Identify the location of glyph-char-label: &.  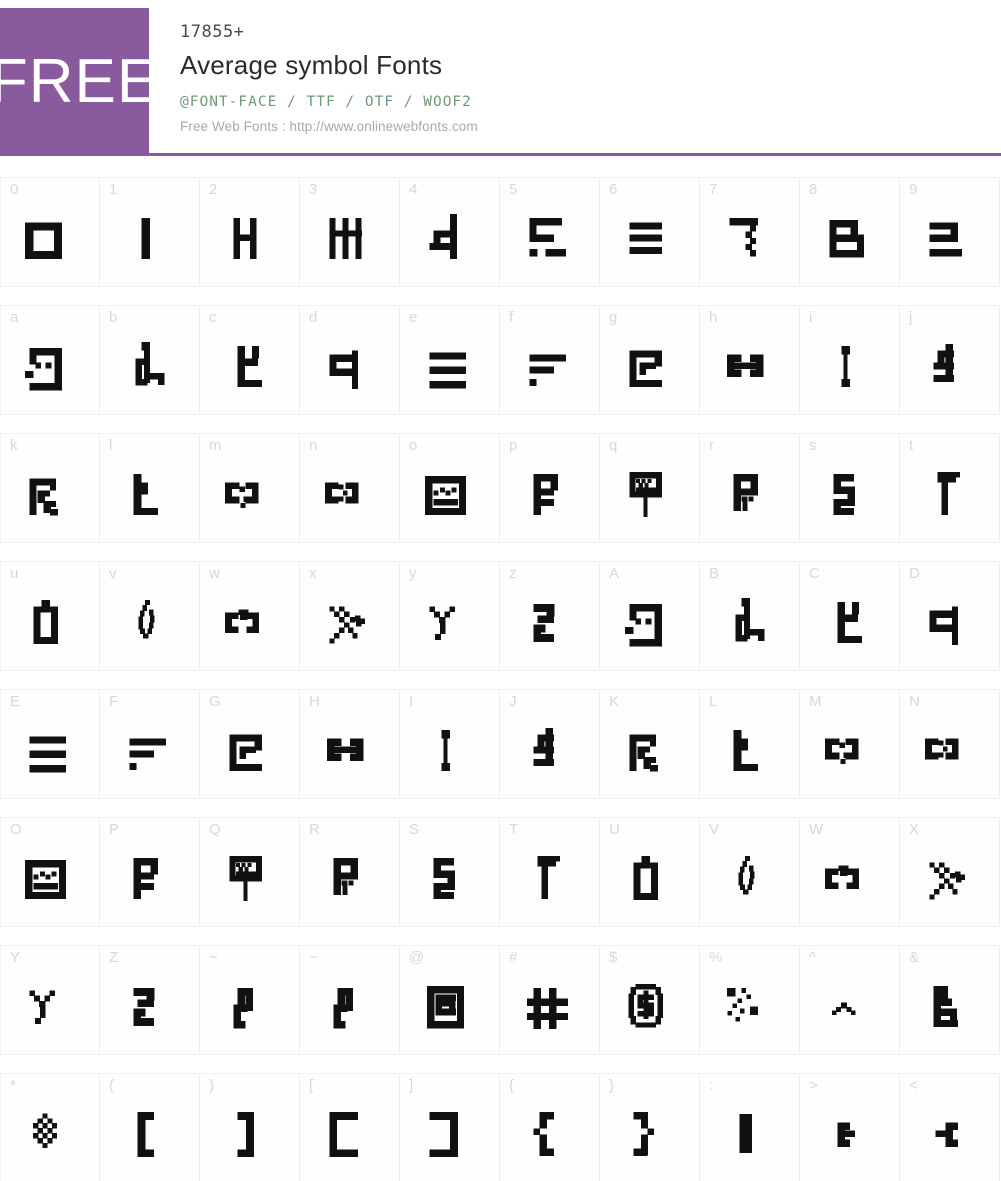
(914, 957).